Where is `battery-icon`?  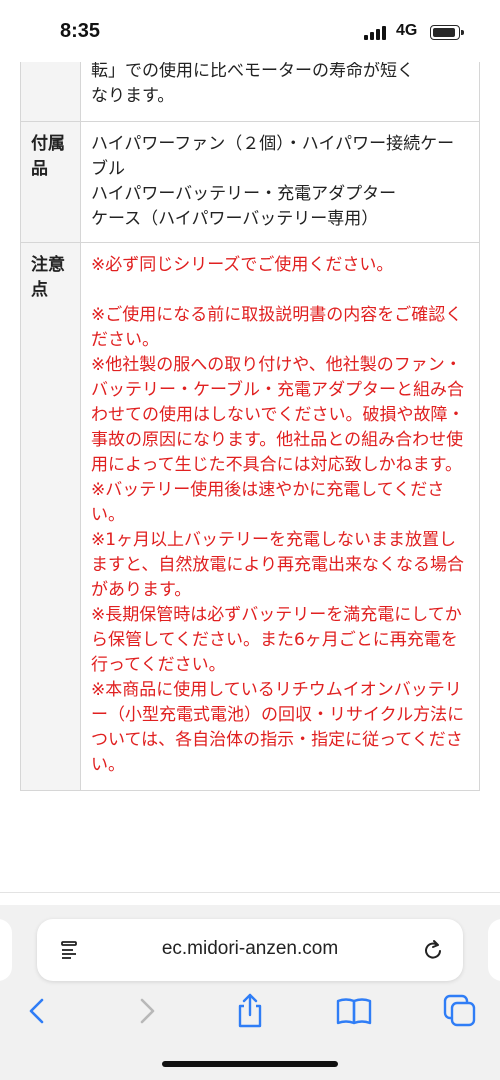 battery-icon is located at coordinates (447, 32).